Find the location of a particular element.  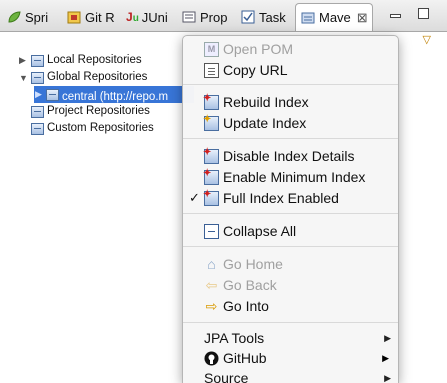

tab-label: Git R is located at coordinates (100, 17).